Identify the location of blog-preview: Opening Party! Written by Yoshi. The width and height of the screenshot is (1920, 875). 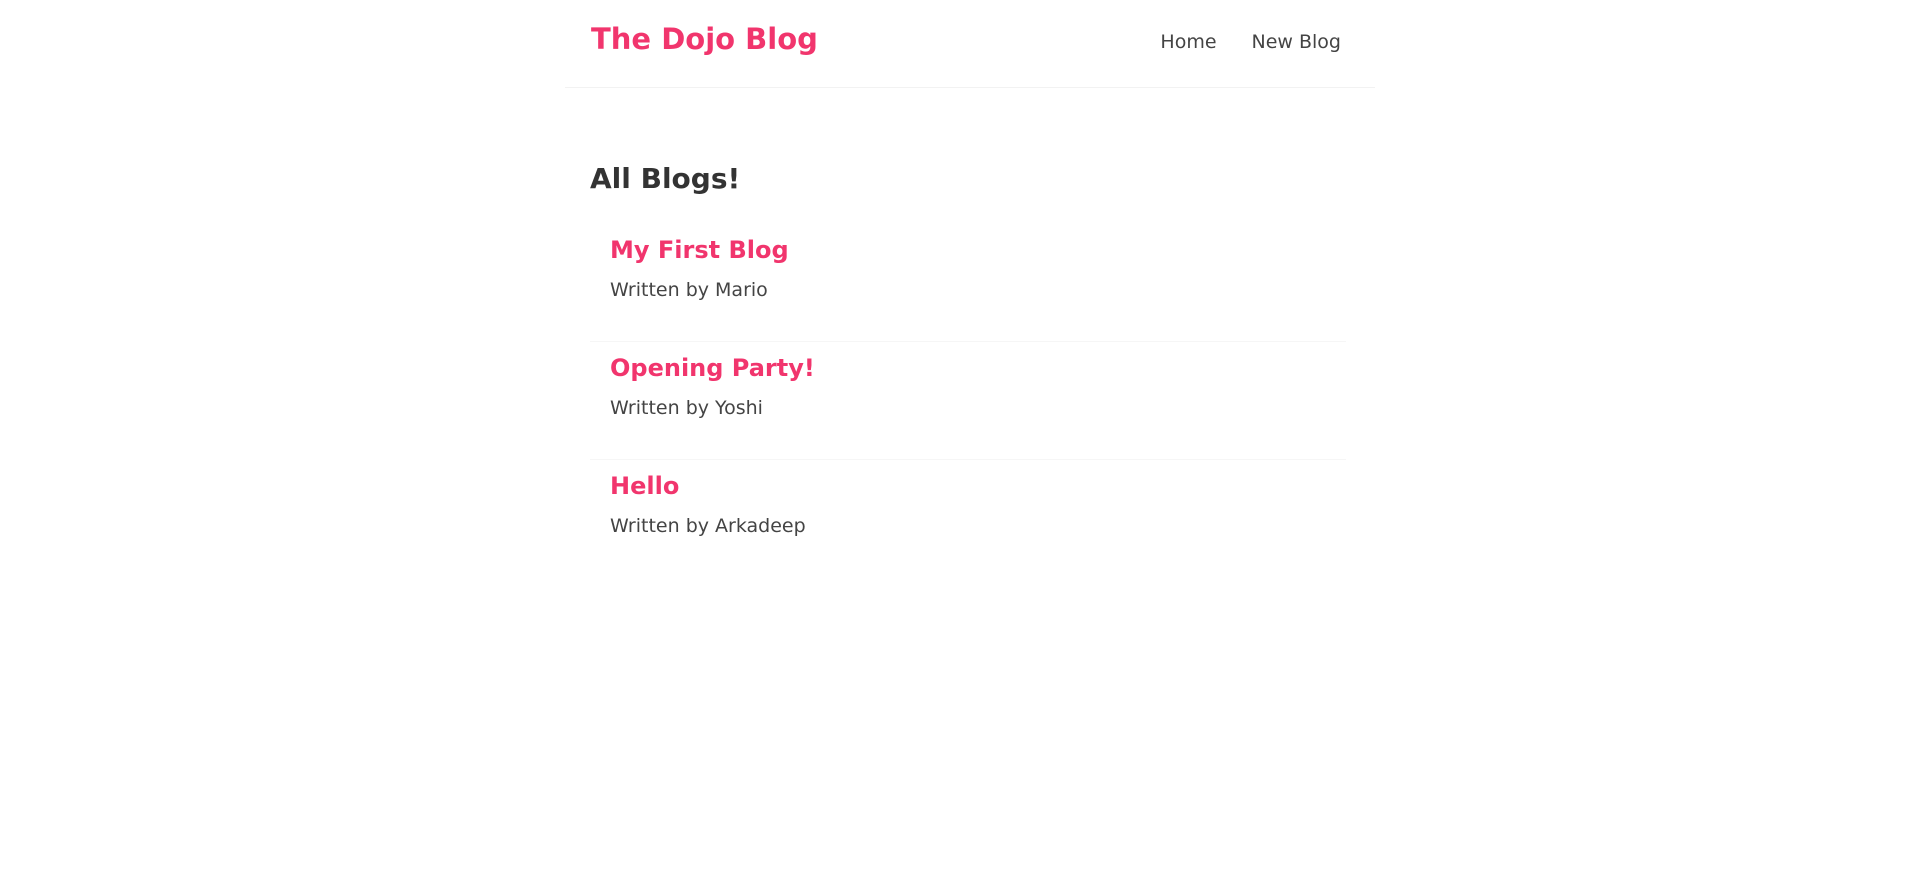
(968, 401).